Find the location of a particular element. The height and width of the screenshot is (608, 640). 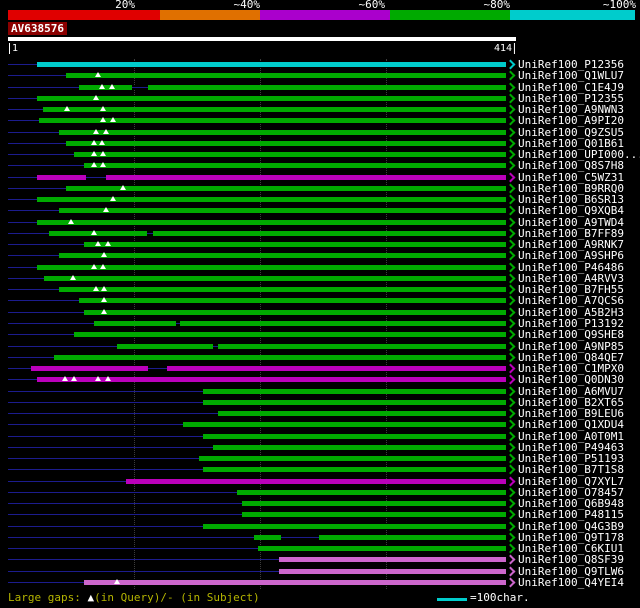

hit-id-link: UniRef100_Q4YEI4 is located at coordinates (571, 582).